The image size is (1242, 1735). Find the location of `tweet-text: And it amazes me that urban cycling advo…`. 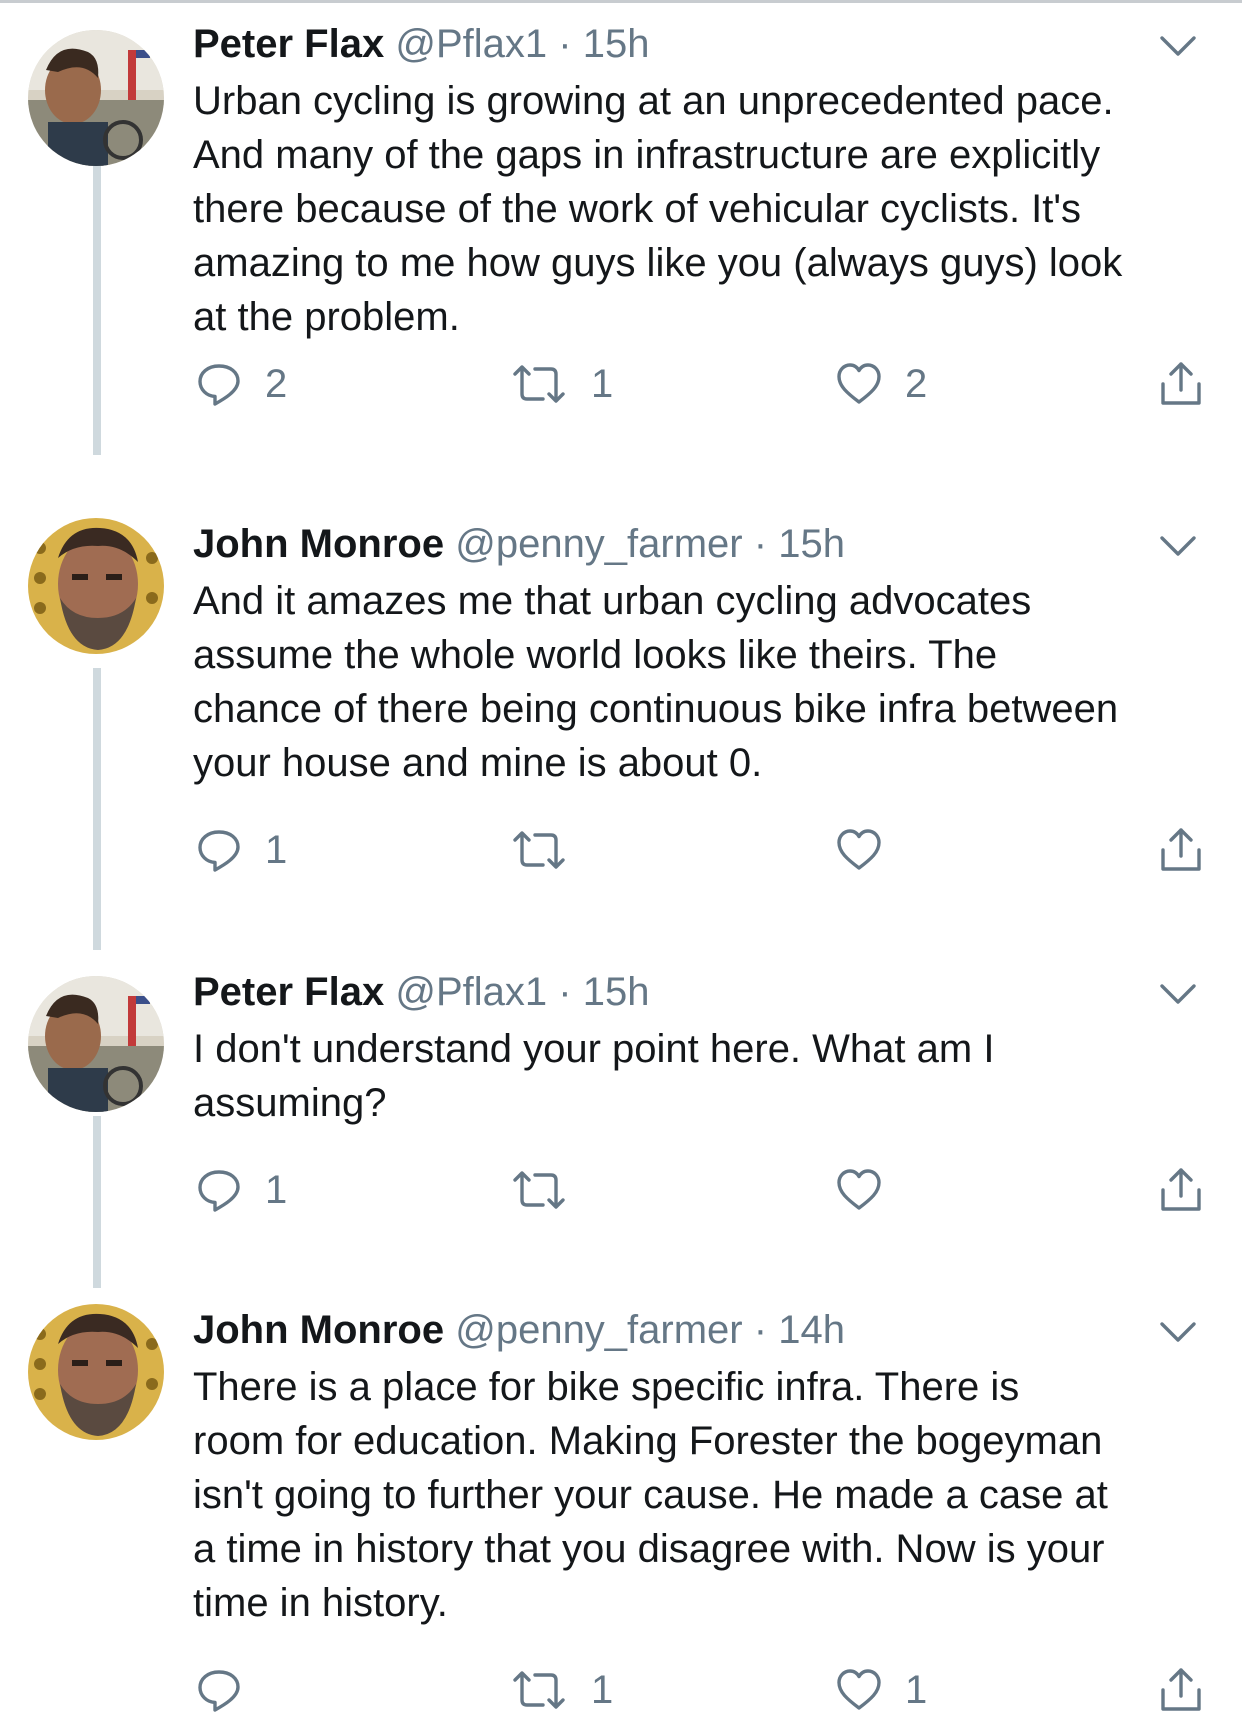

tweet-text: And it amazes me that urban cycling advo… is located at coordinates (656, 682).